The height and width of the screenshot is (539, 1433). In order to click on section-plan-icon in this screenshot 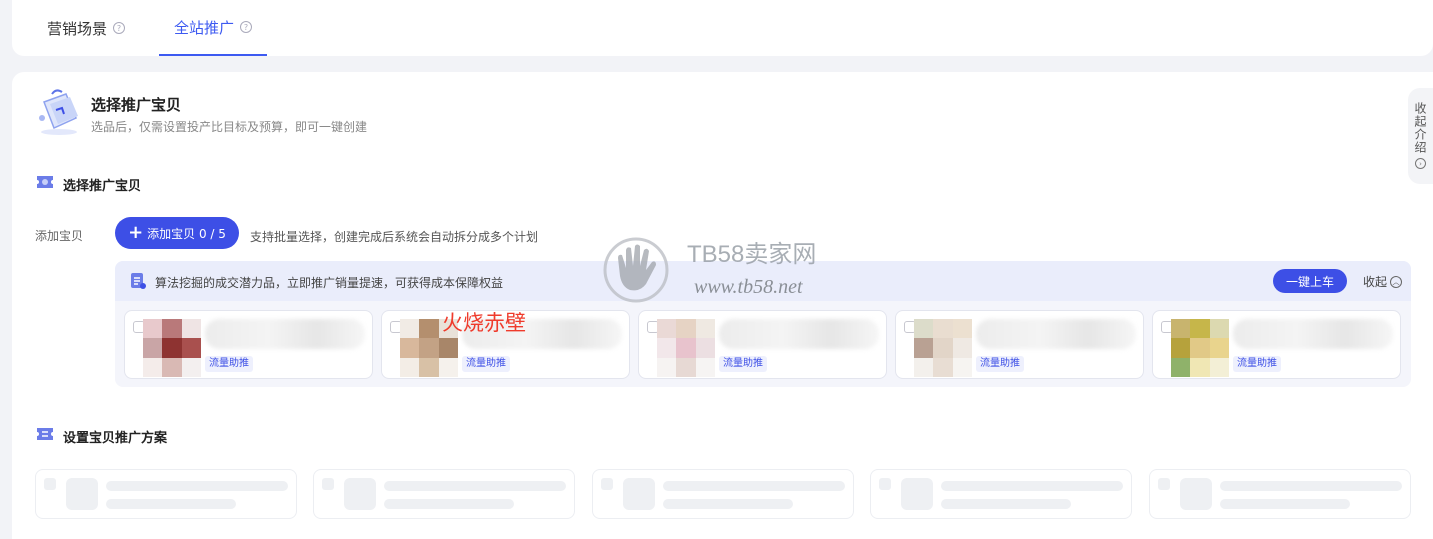, I will do `click(45, 434)`.